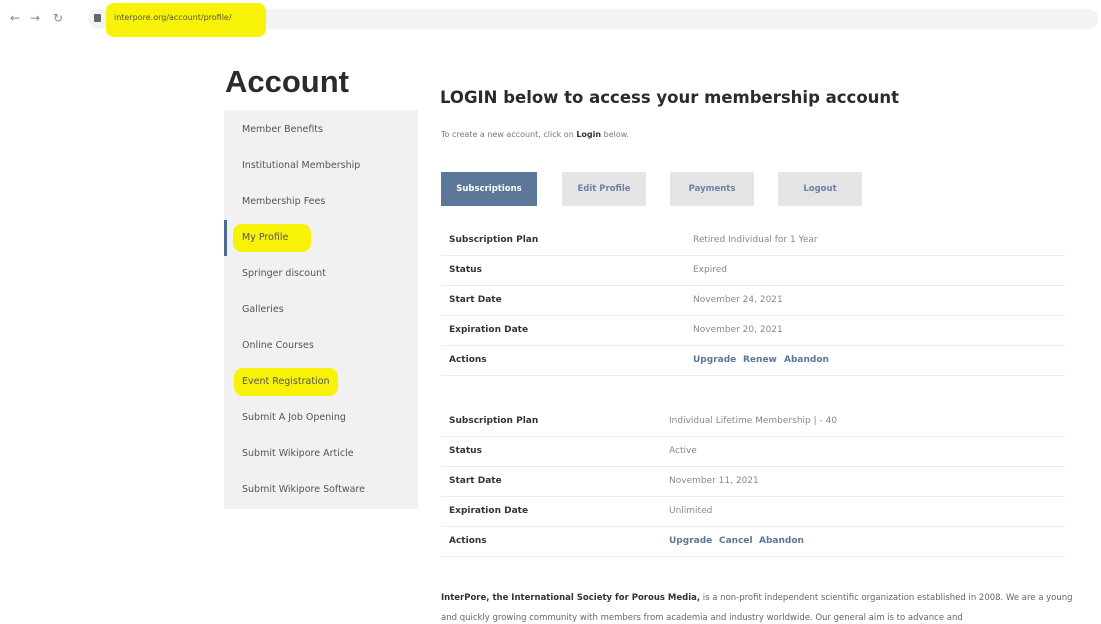 Image resolution: width=1101 pixels, height=624 pixels. Describe the element at coordinates (588, 134) in the screenshot. I see `login-link: Login` at that location.